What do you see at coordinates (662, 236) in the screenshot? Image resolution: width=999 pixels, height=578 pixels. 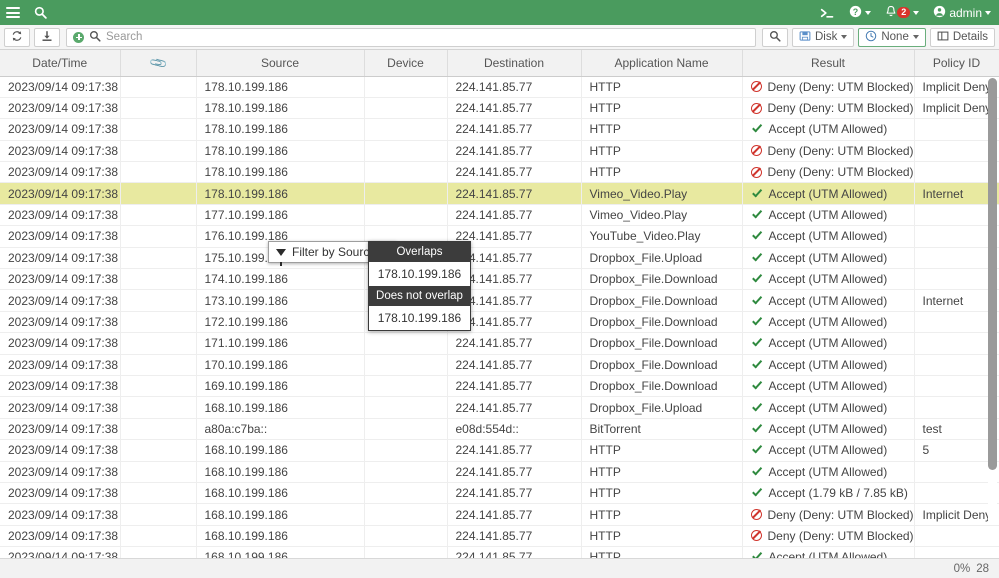 I see `cell-application: YouTube_Video.Play` at bounding box center [662, 236].